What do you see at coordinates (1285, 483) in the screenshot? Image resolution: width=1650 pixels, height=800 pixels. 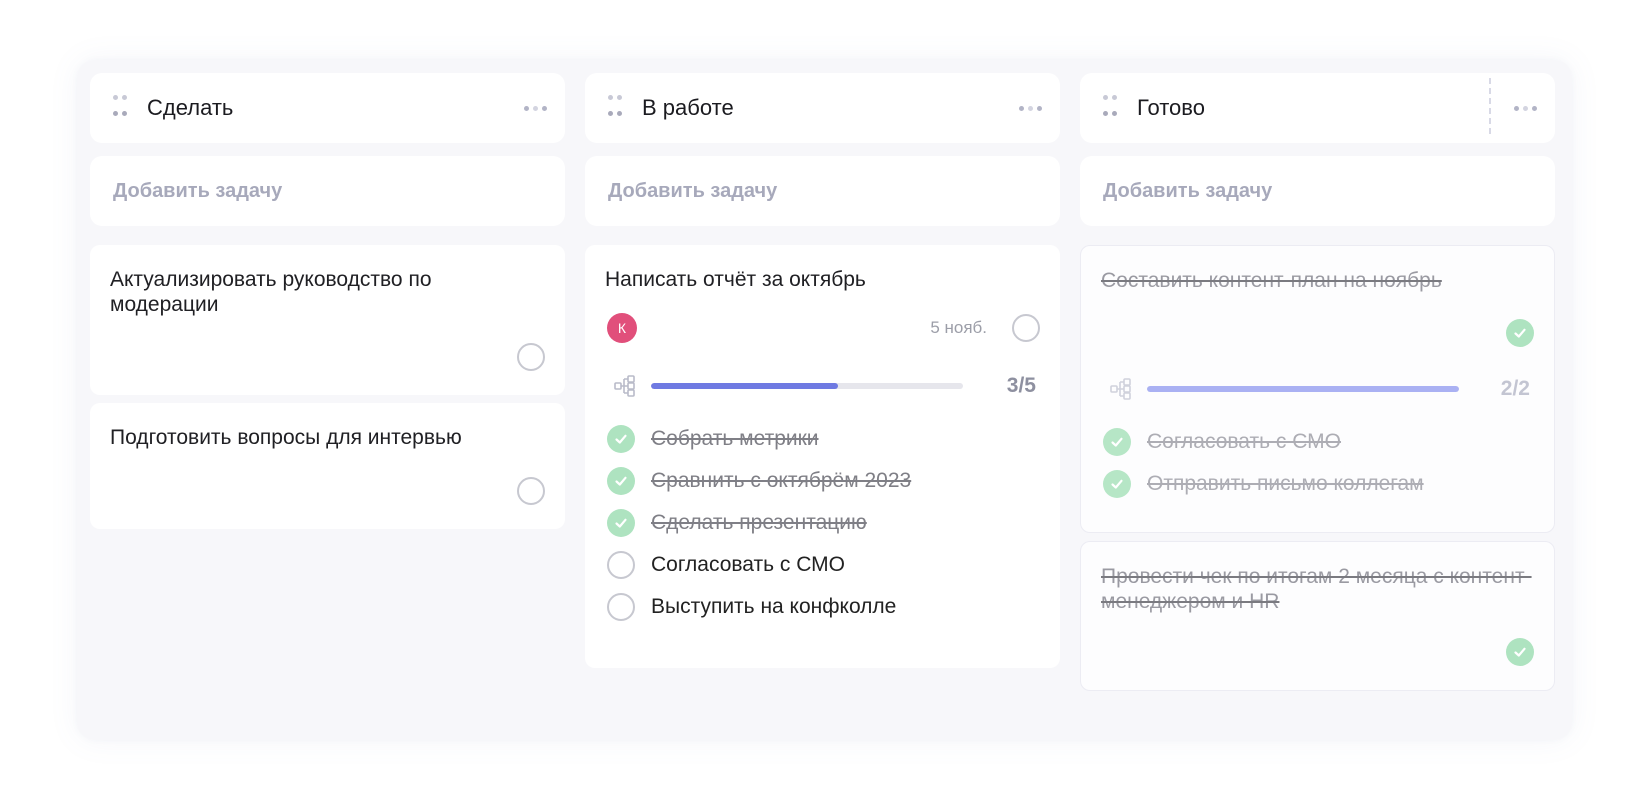 I see `subtask-label: Отправить письмо коллегам` at bounding box center [1285, 483].